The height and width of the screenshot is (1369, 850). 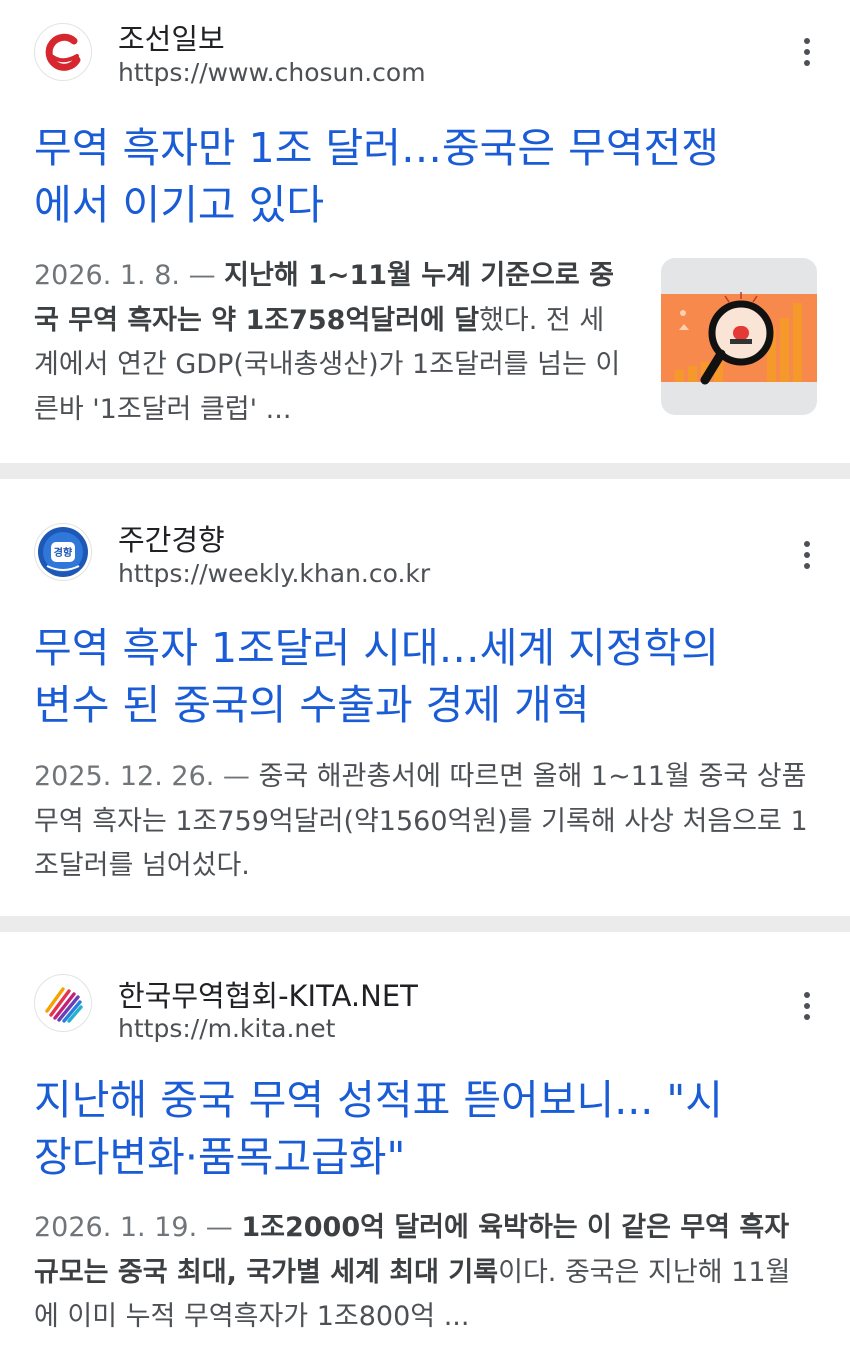 What do you see at coordinates (376, 677) in the screenshot?
I see `result-title-link: 무역 흑자 1조달러 시대…세계 지정학의 변수 된 중국의 수출과 경제 개혁` at bounding box center [376, 677].